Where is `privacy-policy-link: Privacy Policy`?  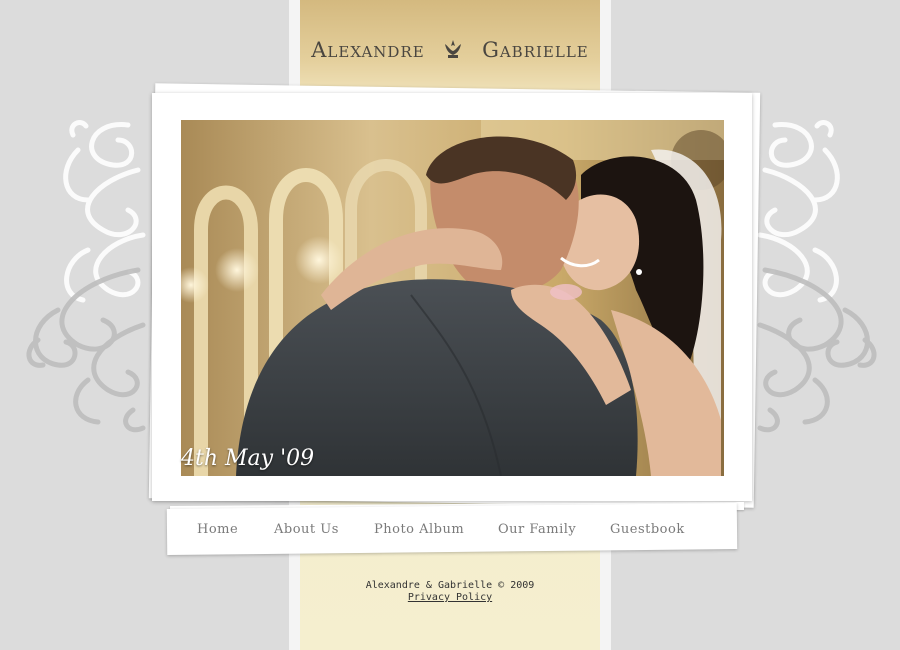 privacy-policy-link: Privacy Policy is located at coordinates (450, 597).